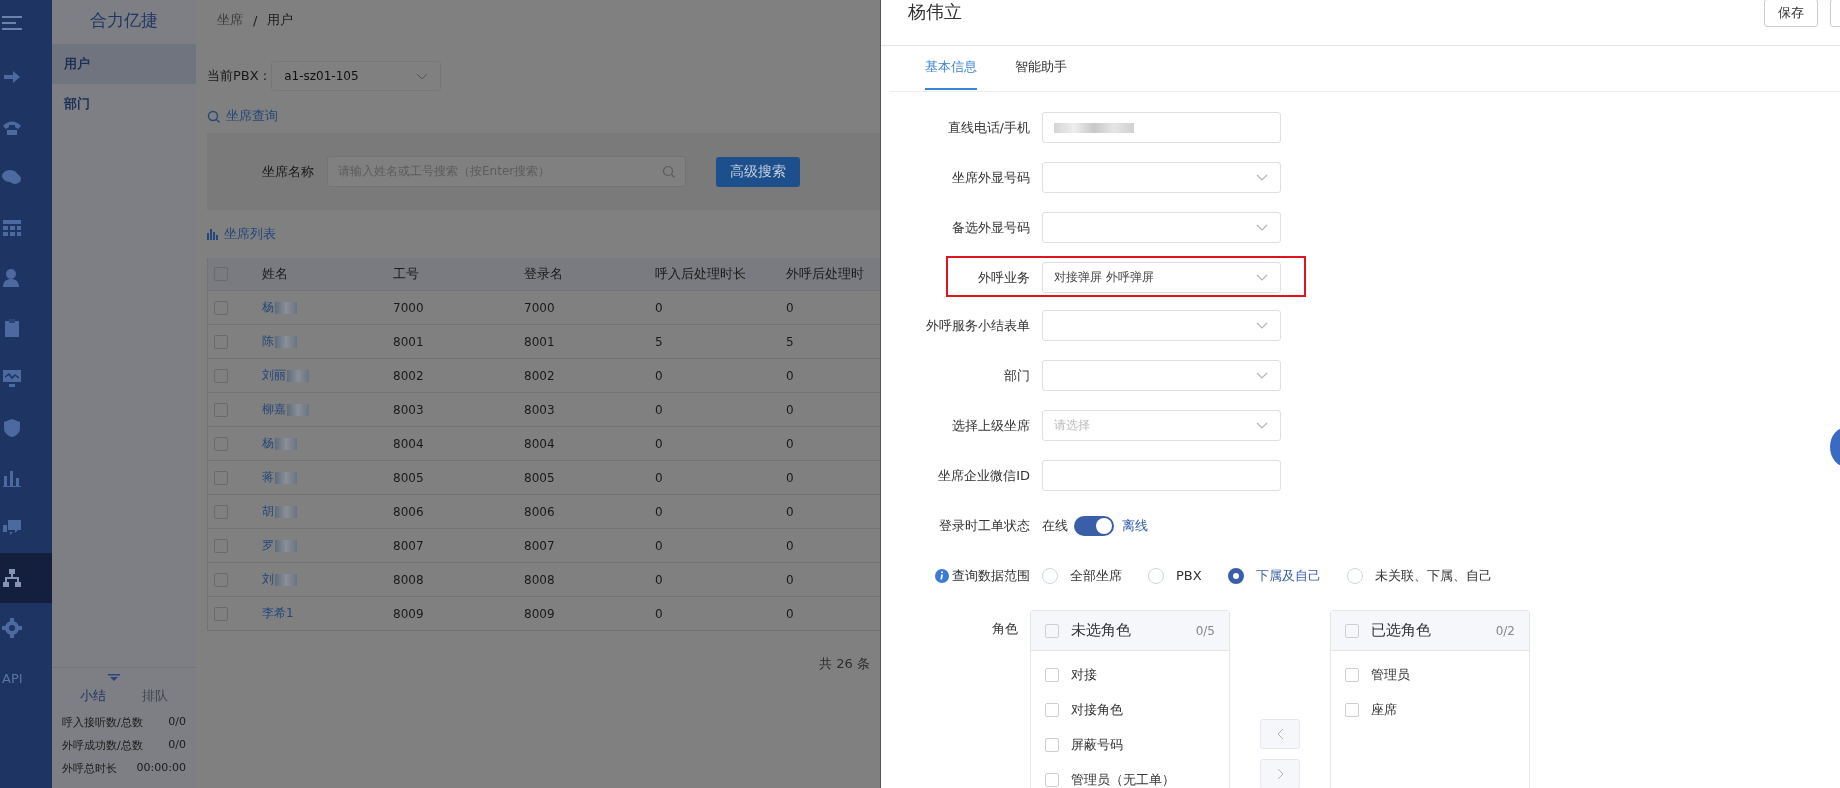 This screenshot has height=788, width=1840. Describe the element at coordinates (278, 613) in the screenshot. I see `user-name-link: 李希1` at that location.